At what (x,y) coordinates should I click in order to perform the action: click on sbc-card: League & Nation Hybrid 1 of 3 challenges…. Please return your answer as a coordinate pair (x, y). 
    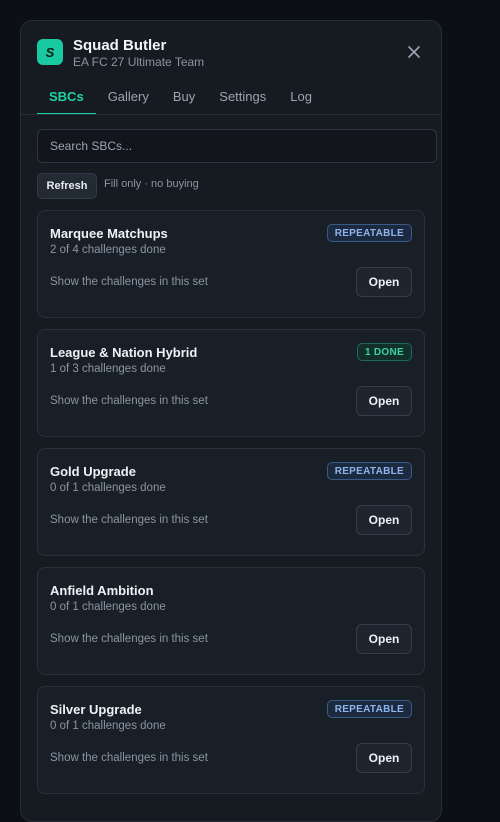
    Looking at the image, I should click on (231, 383).